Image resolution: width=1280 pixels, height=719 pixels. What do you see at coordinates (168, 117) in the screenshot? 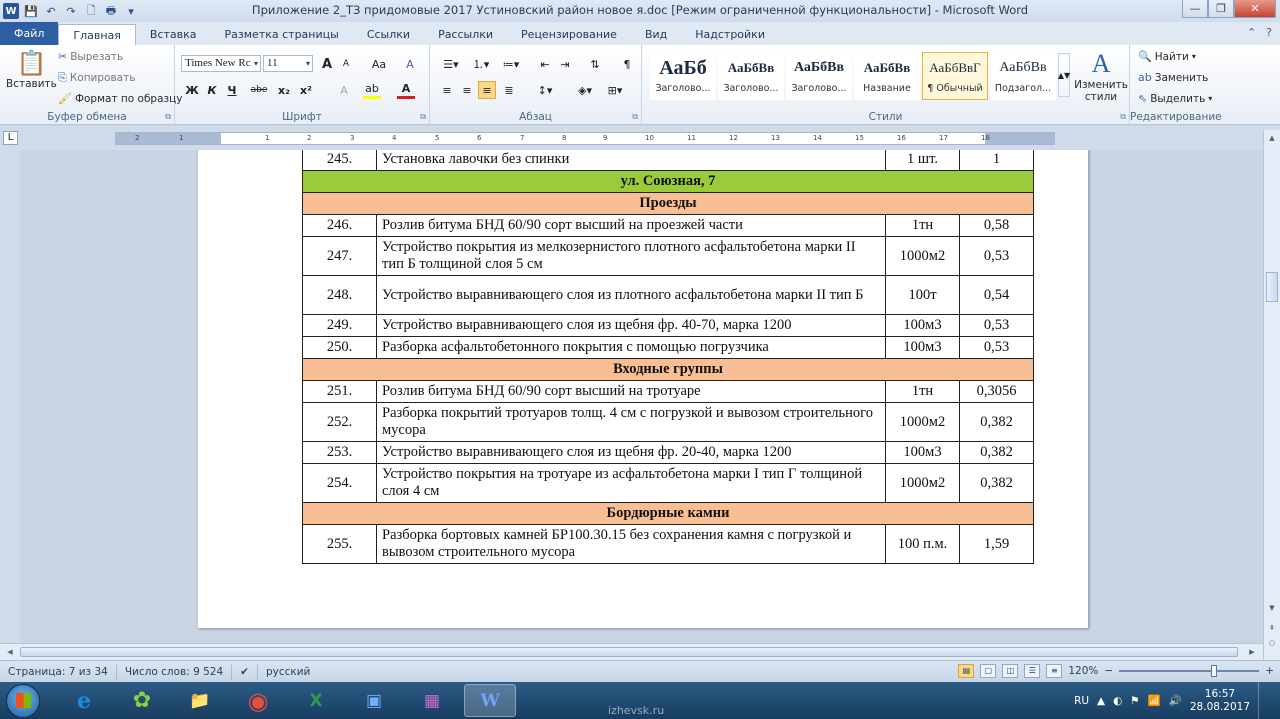
I see `clipboard-dialog-launcher-icon: ⧉` at bounding box center [168, 117].